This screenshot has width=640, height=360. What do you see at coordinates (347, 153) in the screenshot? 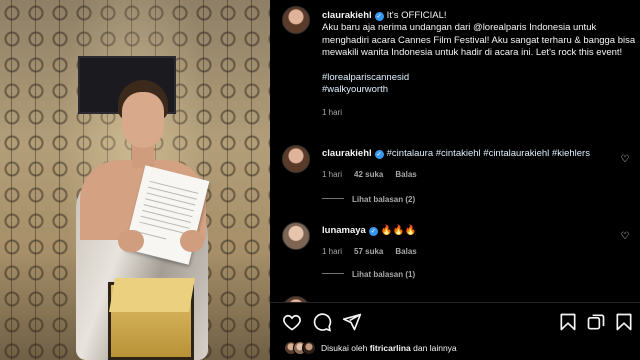
I see `comment-author: claurakiehl` at bounding box center [347, 153].